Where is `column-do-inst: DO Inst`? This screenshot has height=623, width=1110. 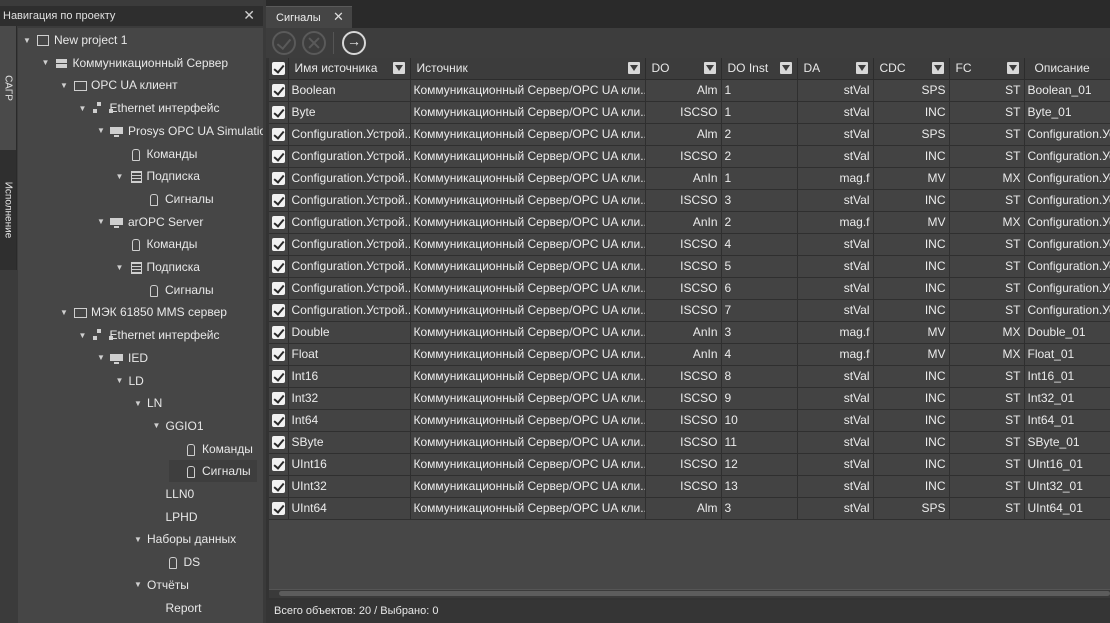 column-do-inst: DO Inst is located at coordinates (759, 69).